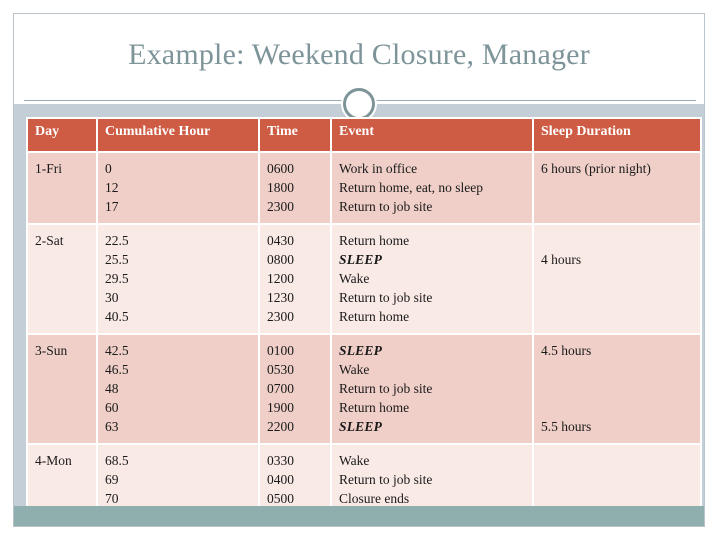 This screenshot has width=720, height=540. Describe the element at coordinates (112, 407) in the screenshot. I see `cell-line: 60` at that location.